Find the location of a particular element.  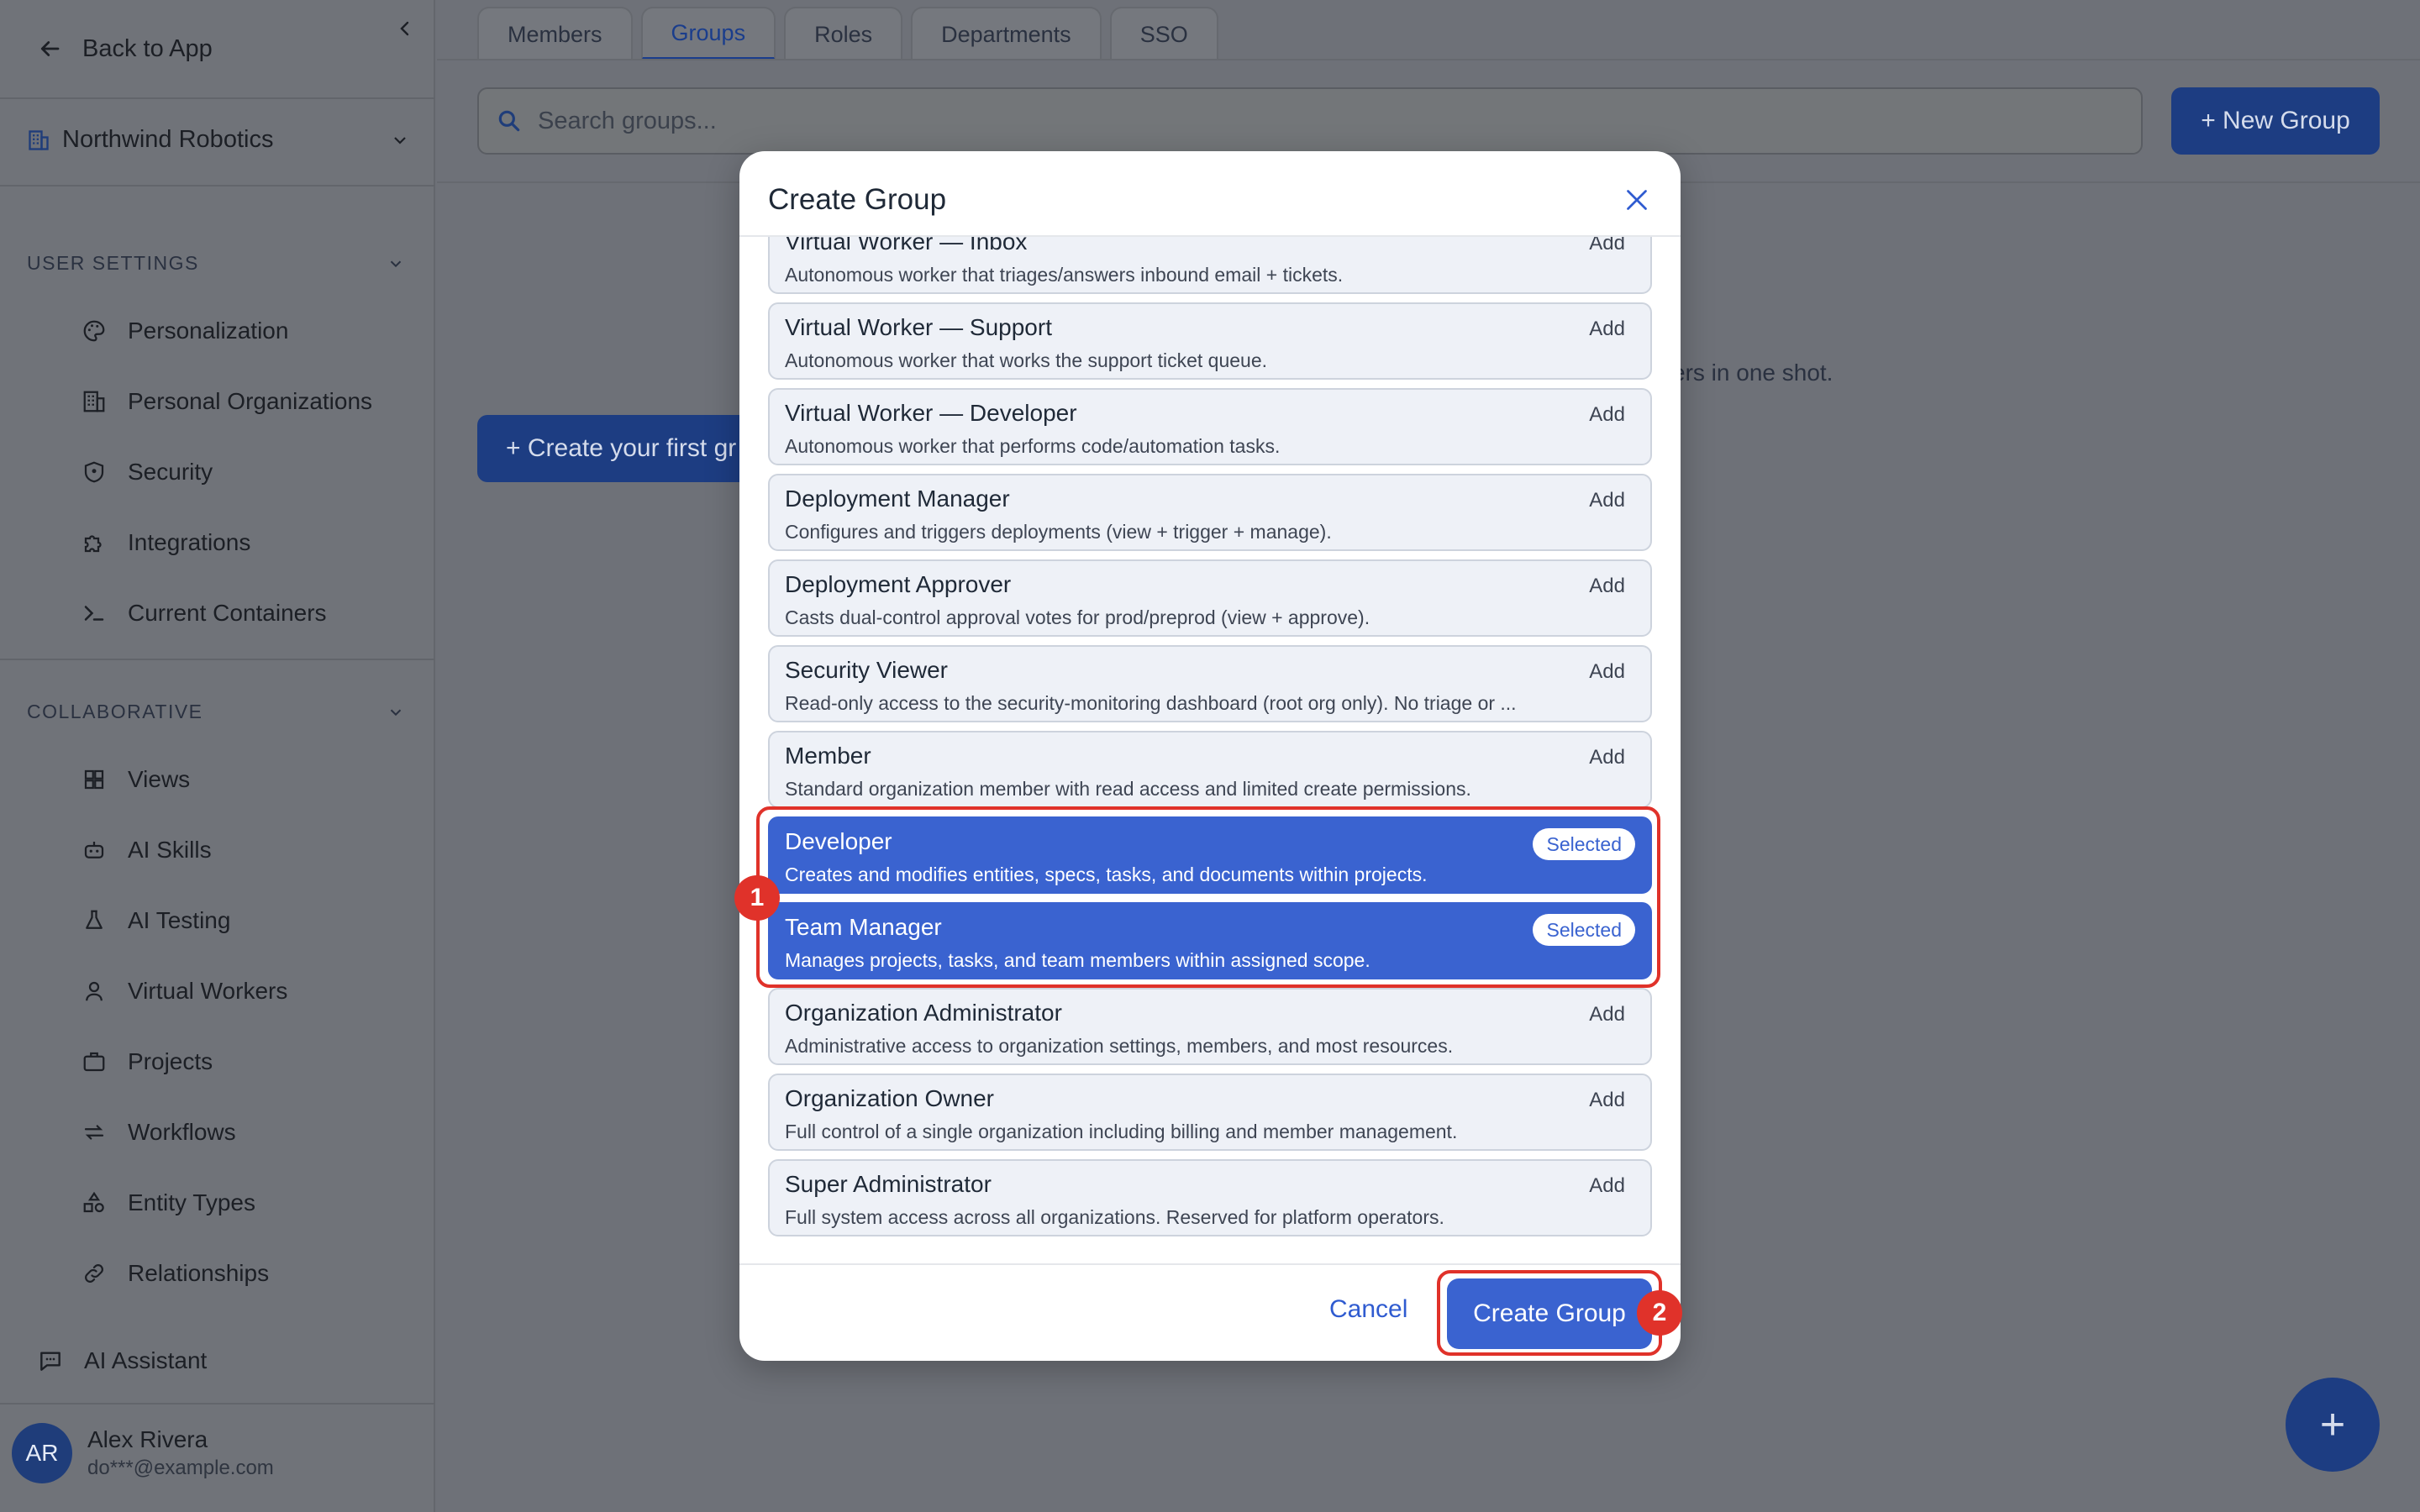

sidebar-item-label: Current Containers is located at coordinates (227, 613).